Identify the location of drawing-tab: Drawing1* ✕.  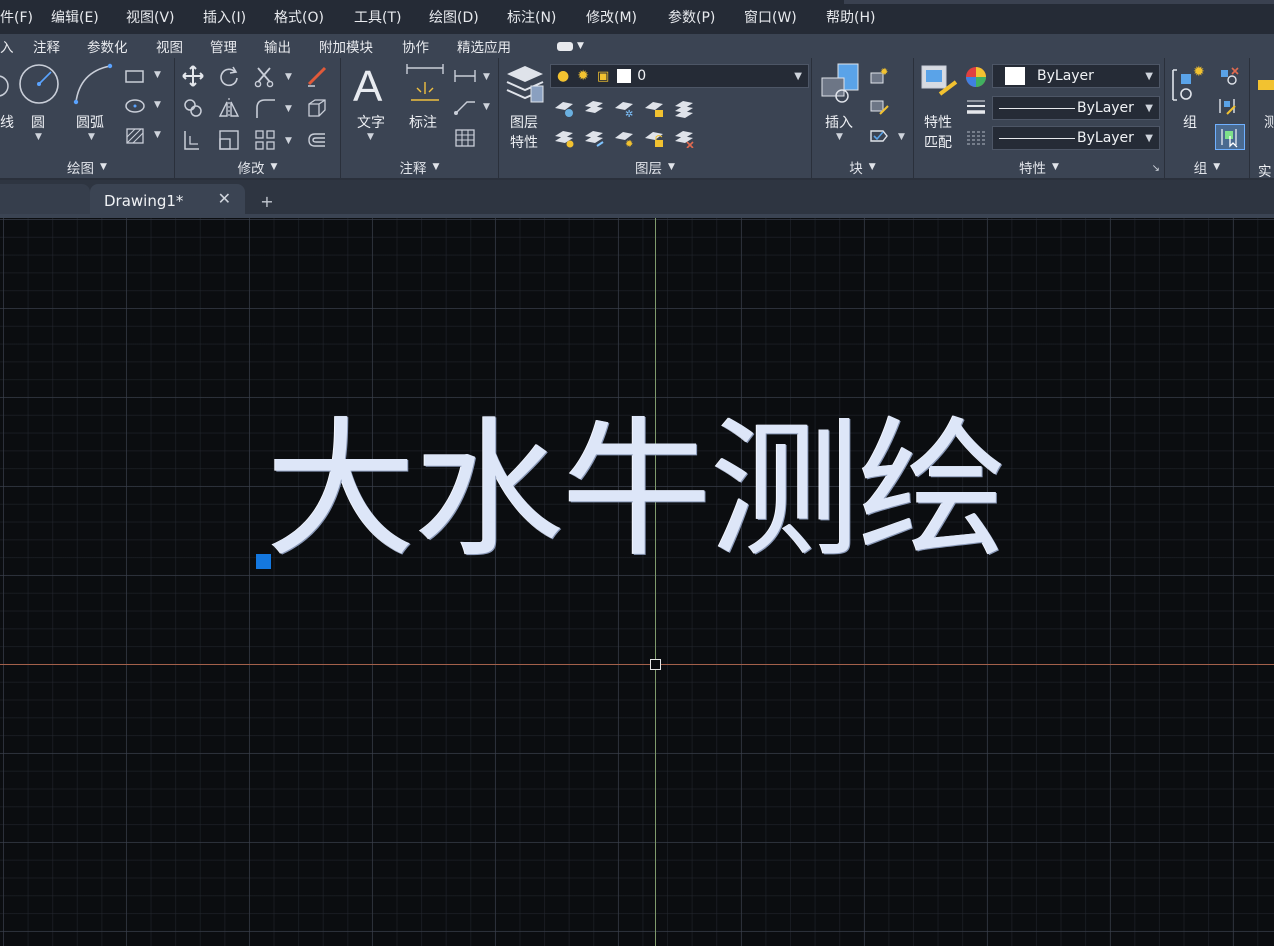
(167, 201).